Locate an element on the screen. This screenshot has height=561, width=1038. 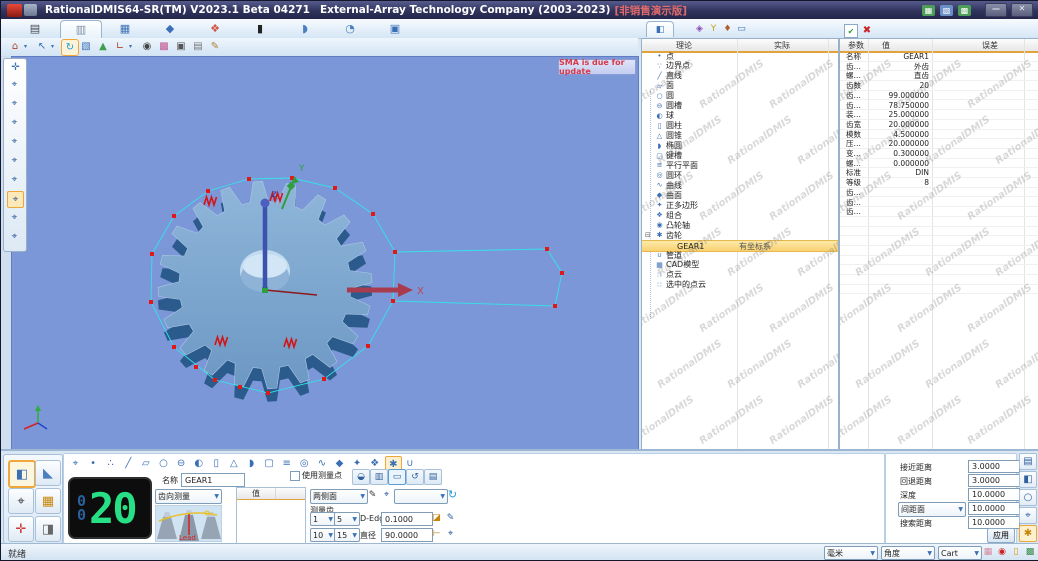
apply-button: 应用 is located at coordinates (1001, 535).